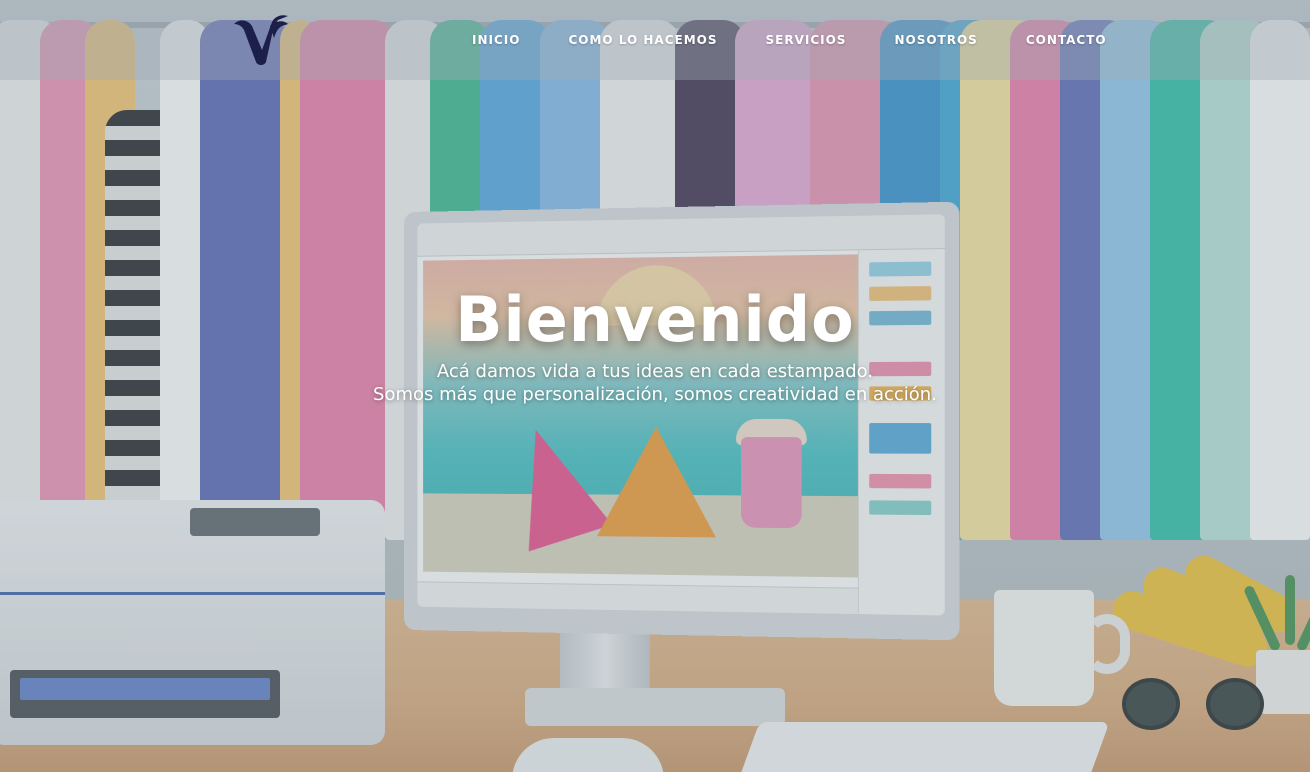  What do you see at coordinates (642, 40) in the screenshot?
I see `nav-item-como-lo-hacemos: COMO LO HACEMOS` at bounding box center [642, 40].